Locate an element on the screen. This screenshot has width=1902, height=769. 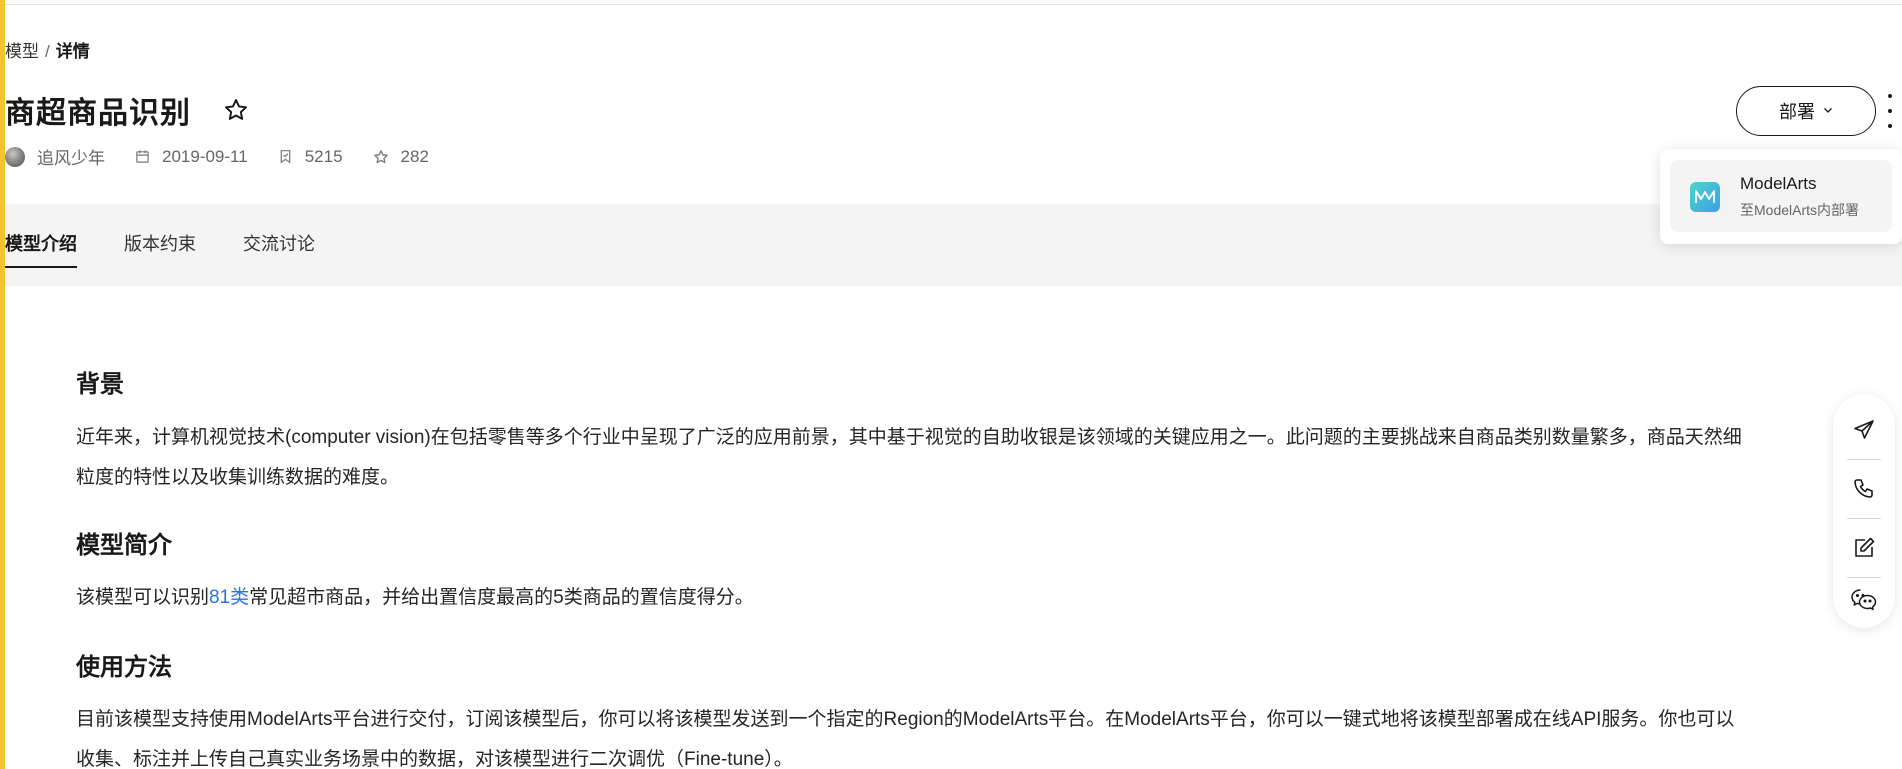
usage-section: 使用方法 is located at coordinates (956, 664).